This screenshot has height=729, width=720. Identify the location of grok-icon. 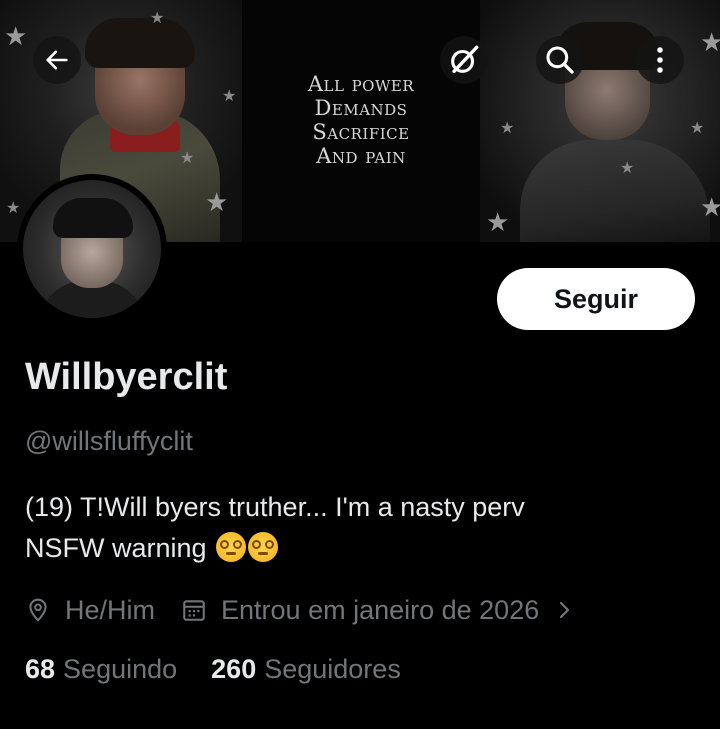
(465, 59).